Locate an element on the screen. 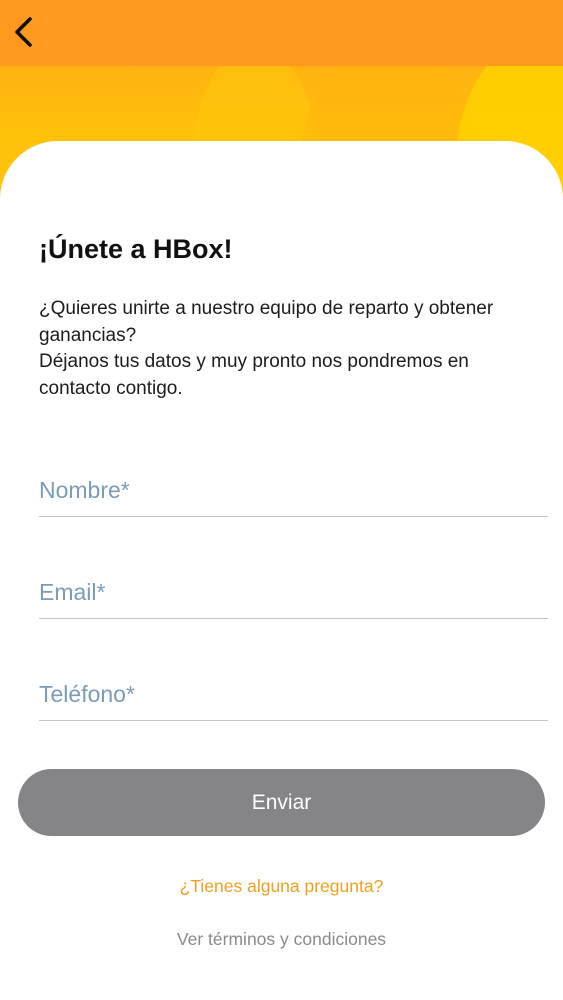 The image size is (563, 1000). phone-input is located at coordinates (293, 694).